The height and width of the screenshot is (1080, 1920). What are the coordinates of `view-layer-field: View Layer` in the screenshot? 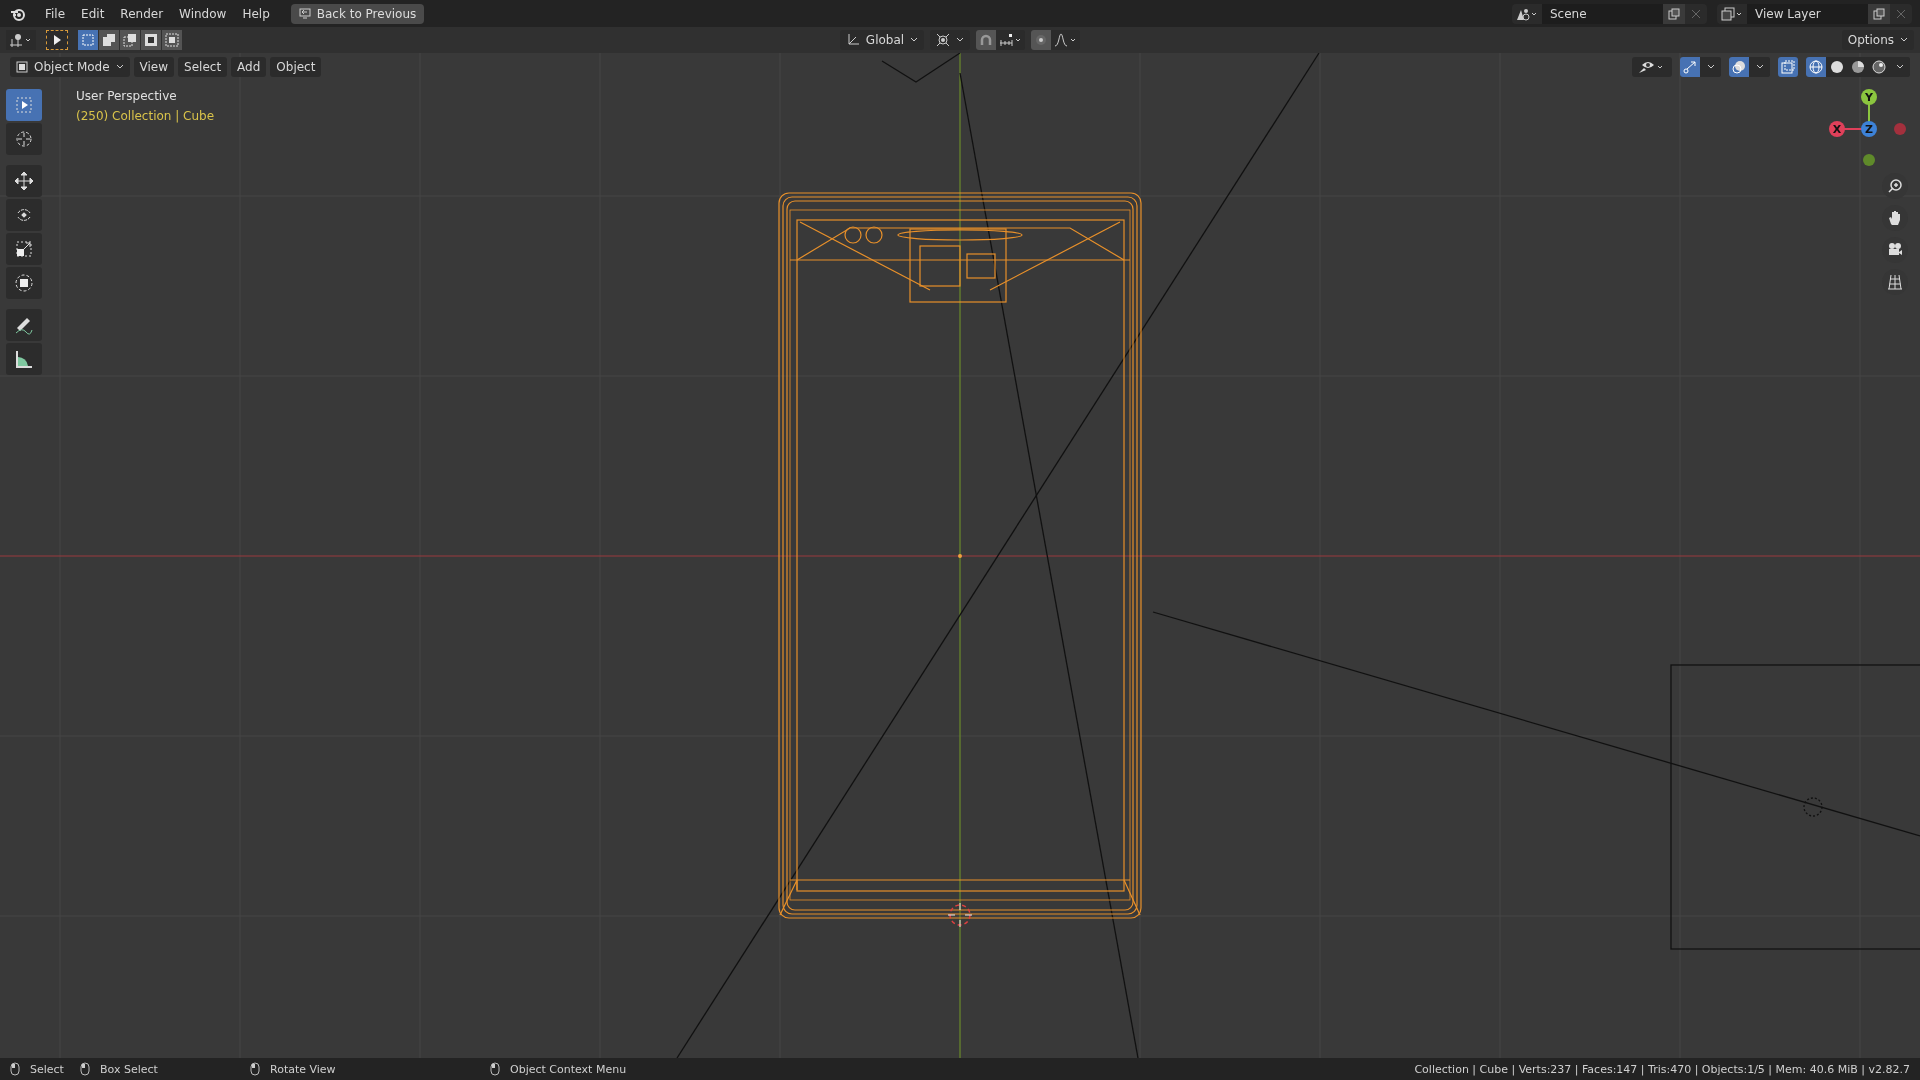 It's located at (1807, 13).